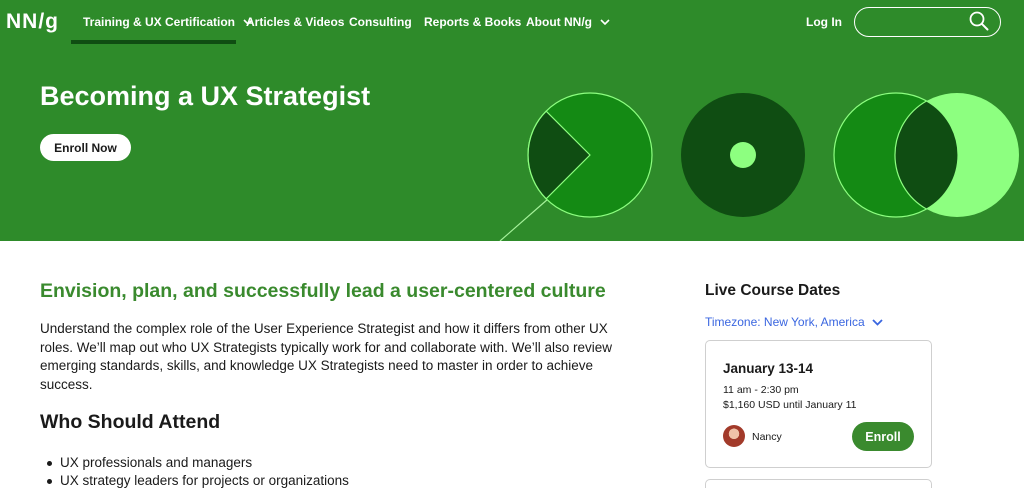 The width and height of the screenshot is (1024, 488). I want to click on course-price: $1,160 USD until January 11, so click(790, 405).